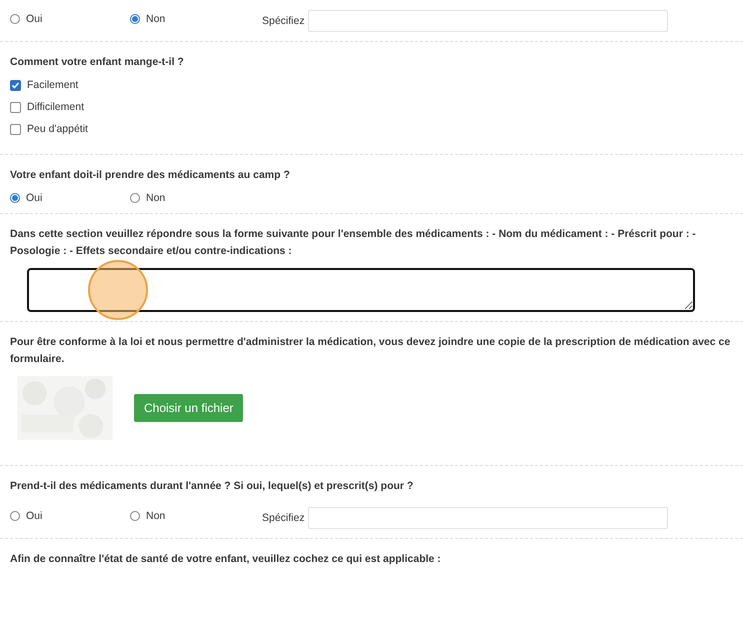  I want to click on choose-file-button: Choisir un fichier, so click(189, 408).